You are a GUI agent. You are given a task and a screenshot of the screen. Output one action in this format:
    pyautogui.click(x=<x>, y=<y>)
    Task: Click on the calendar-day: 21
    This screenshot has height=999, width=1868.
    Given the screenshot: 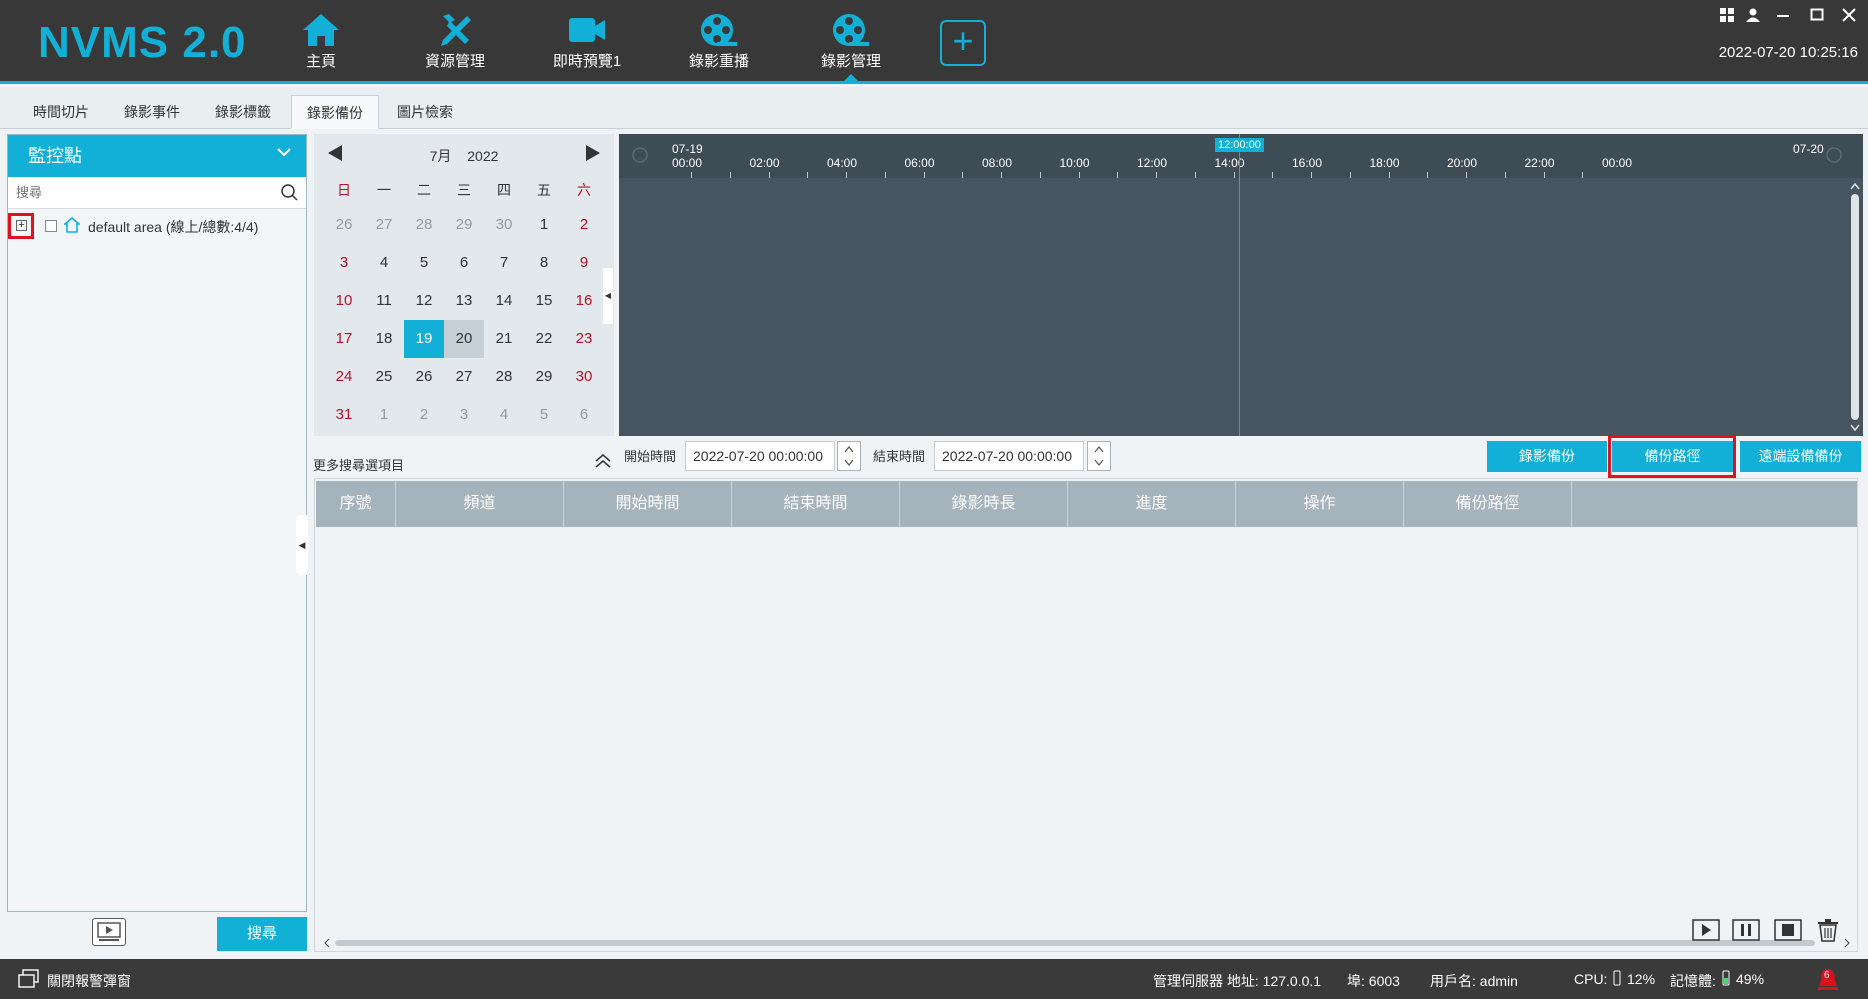 What is the action you would take?
    pyautogui.click(x=504, y=339)
    